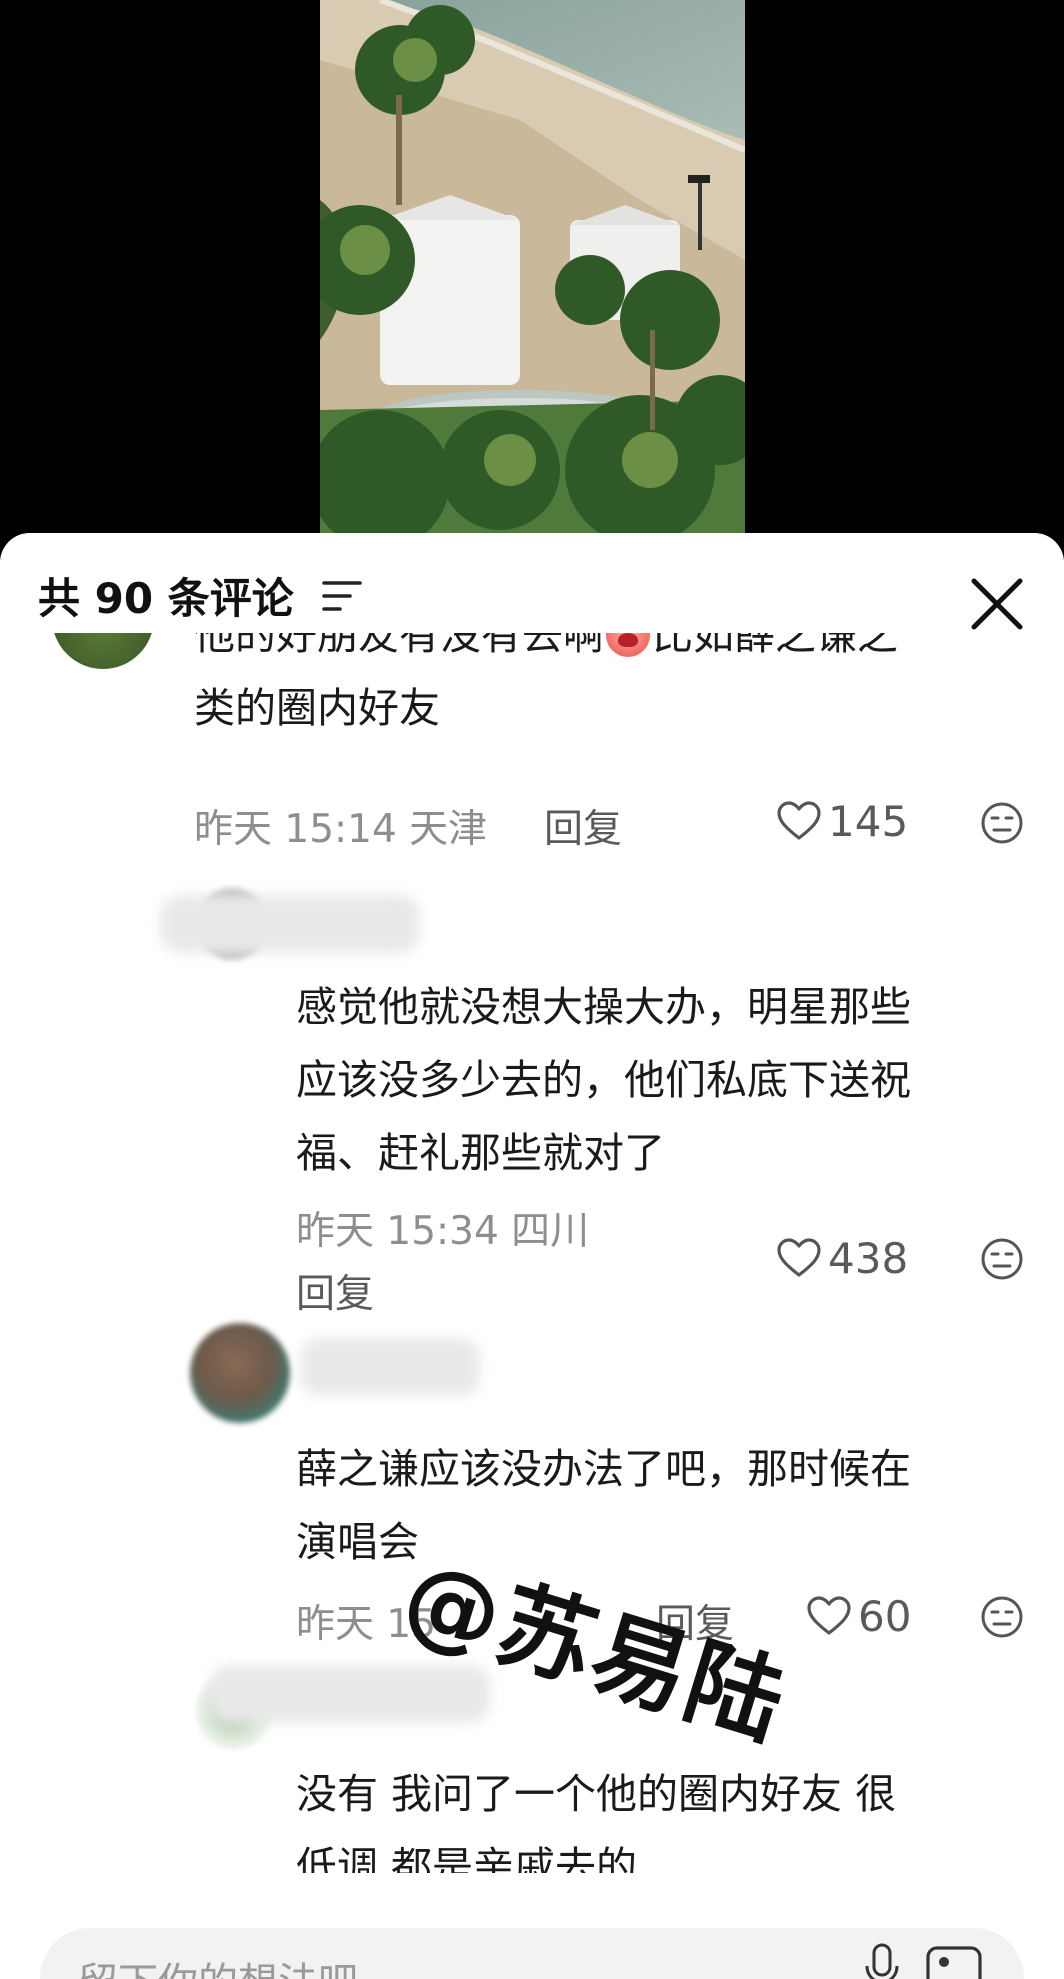 The width and height of the screenshot is (1064, 1979). I want to click on comment-text: 他的好朋友有没有去啊 比如薛之谦之, so click(546, 652).